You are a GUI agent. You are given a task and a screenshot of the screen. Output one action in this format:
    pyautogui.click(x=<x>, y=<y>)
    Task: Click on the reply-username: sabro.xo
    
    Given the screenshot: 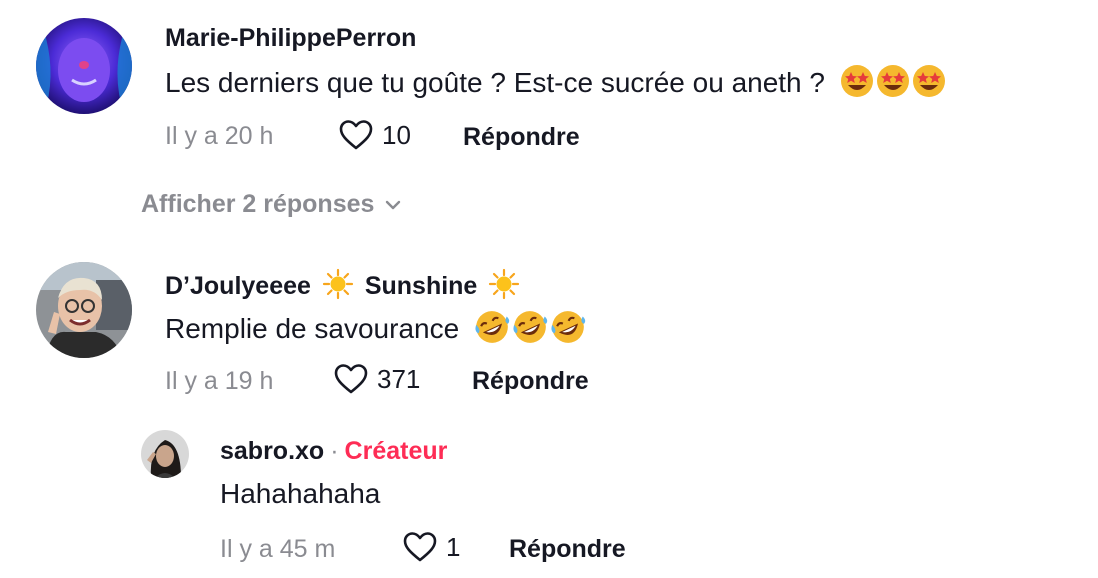 What is the action you would take?
    pyautogui.click(x=272, y=451)
    